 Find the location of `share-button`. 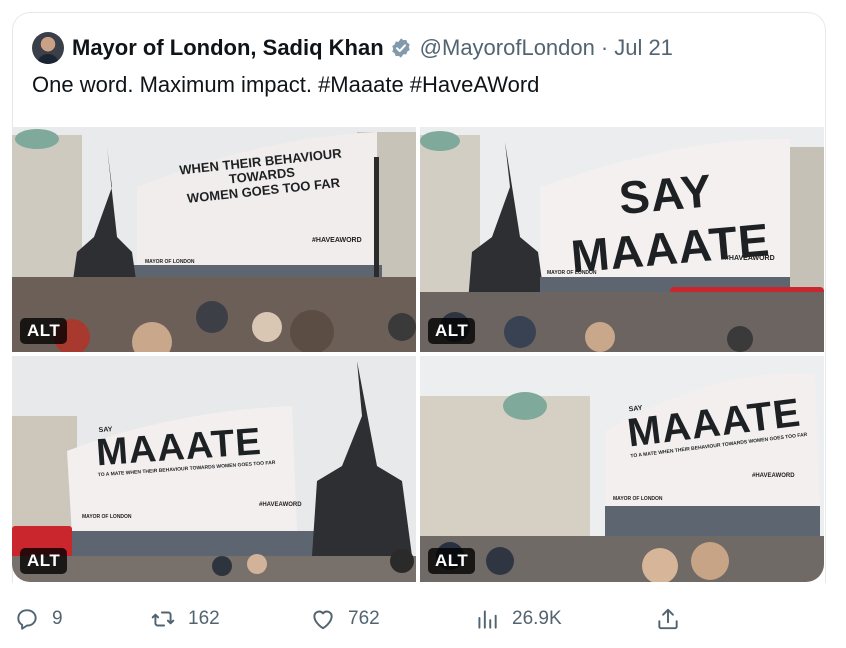

share-button is located at coordinates (674, 619).